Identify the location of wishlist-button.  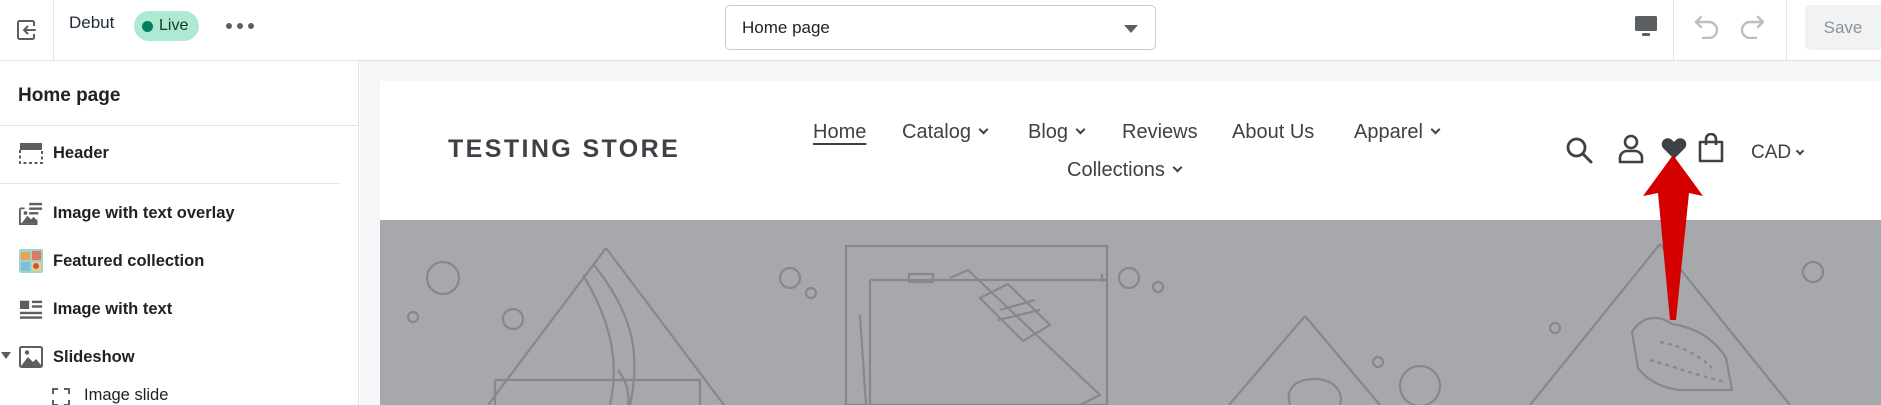
(1674, 149).